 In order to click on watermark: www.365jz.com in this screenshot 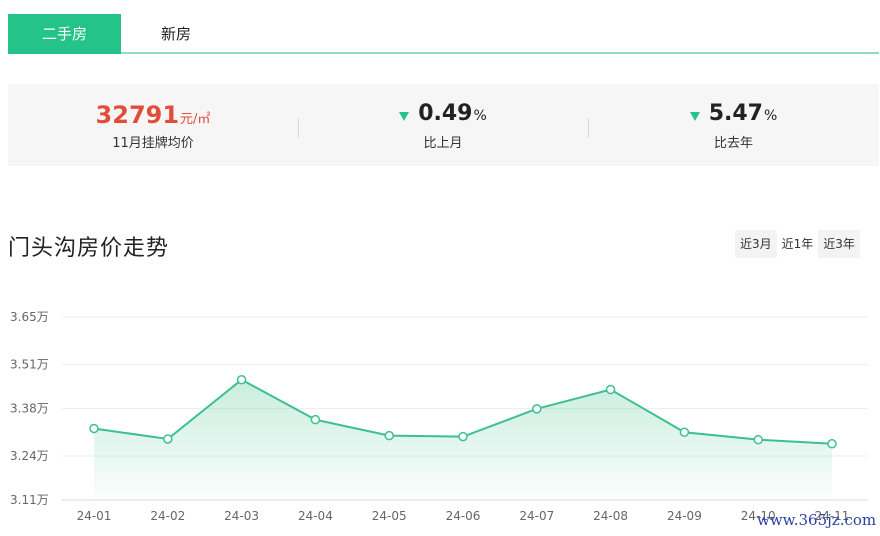, I will do `click(817, 520)`.